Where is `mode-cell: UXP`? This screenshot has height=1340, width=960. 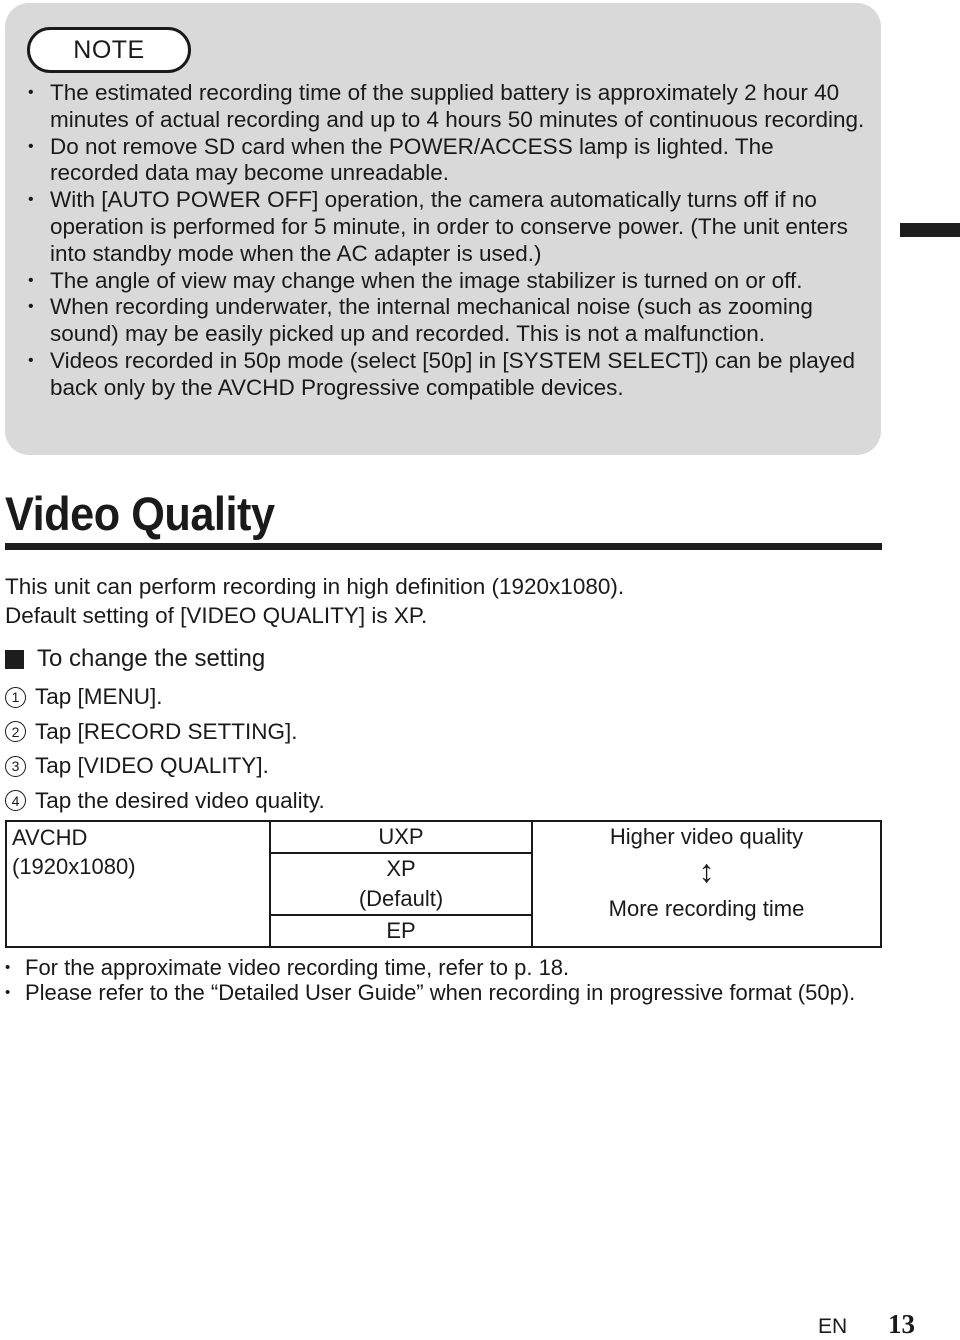
mode-cell: UXP is located at coordinates (401, 837).